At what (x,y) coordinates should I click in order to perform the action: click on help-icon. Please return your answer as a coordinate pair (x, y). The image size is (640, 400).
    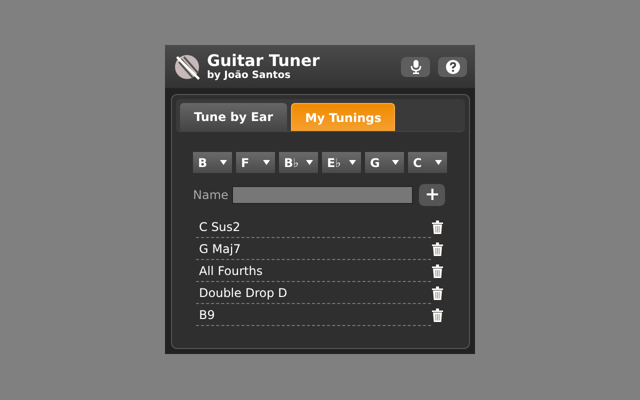
    Looking at the image, I should click on (453, 67).